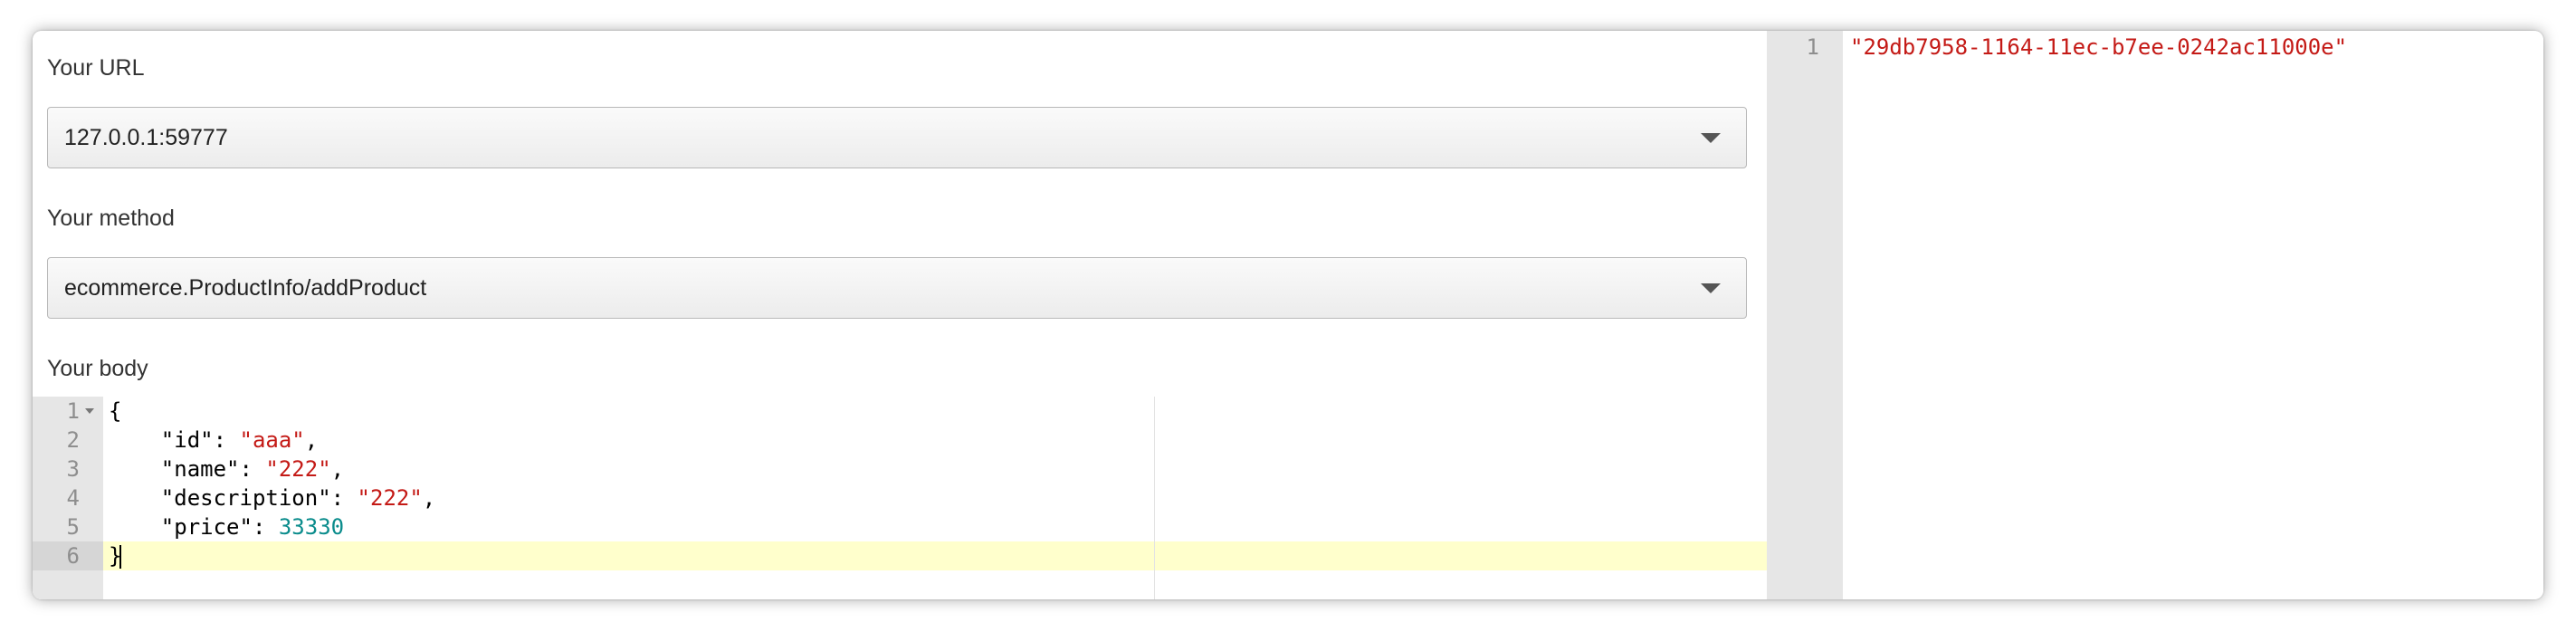 The width and height of the screenshot is (2576, 632). Describe the element at coordinates (73, 469) in the screenshot. I see `line-number: 3` at that location.